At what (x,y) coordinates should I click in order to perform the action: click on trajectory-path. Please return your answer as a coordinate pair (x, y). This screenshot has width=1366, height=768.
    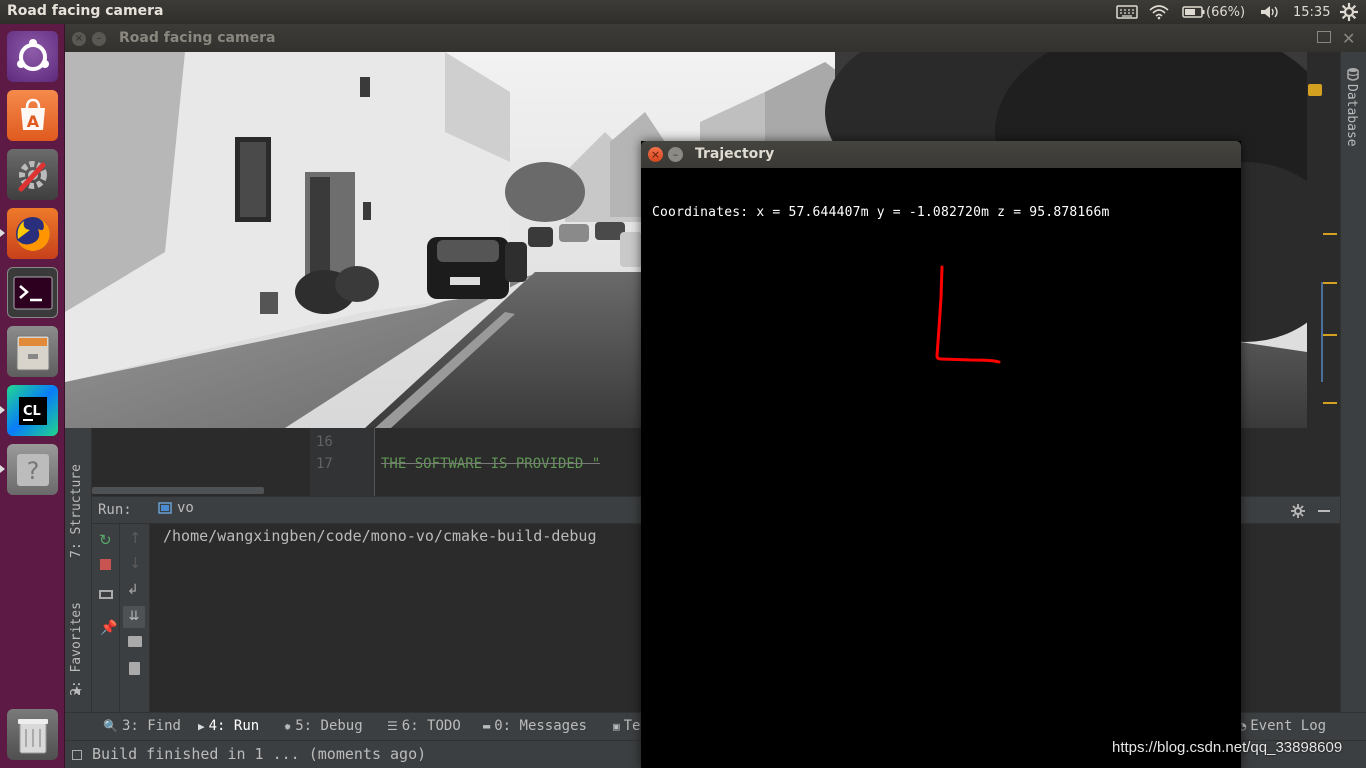
    Looking at the image, I should click on (968, 314).